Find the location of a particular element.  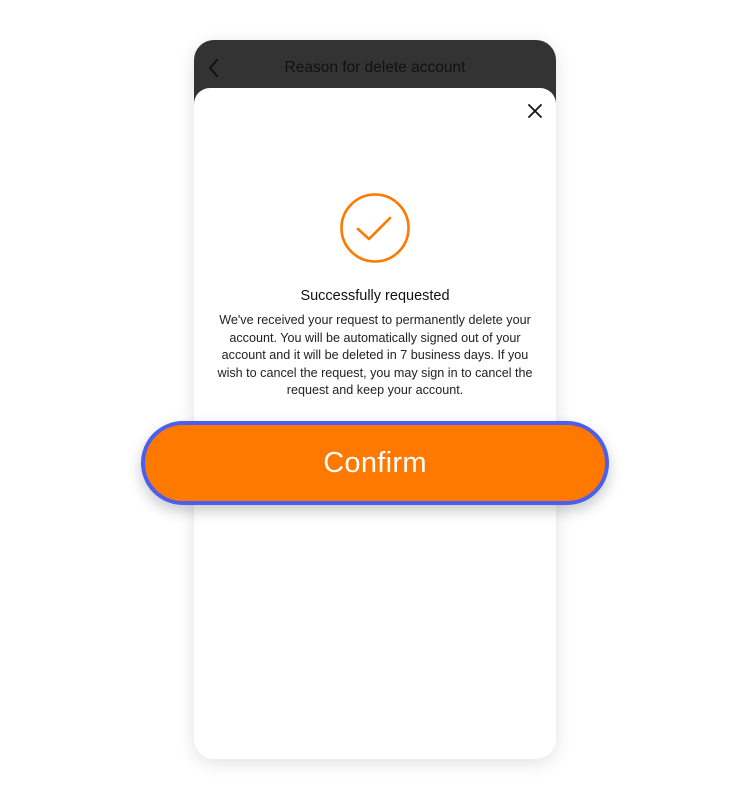

dialog-title: Successfully requested is located at coordinates (375, 296).